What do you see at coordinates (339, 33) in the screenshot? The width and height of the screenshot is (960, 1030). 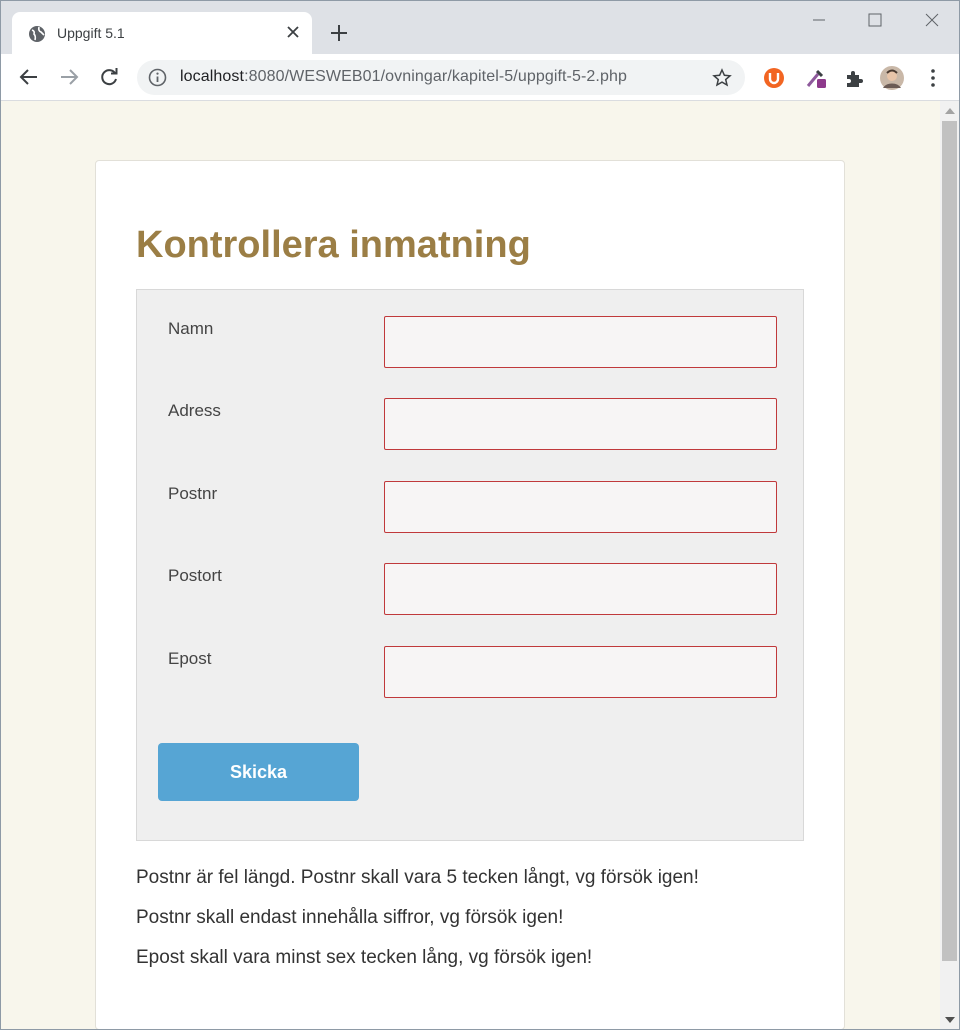 I see `new-tab-icon` at bounding box center [339, 33].